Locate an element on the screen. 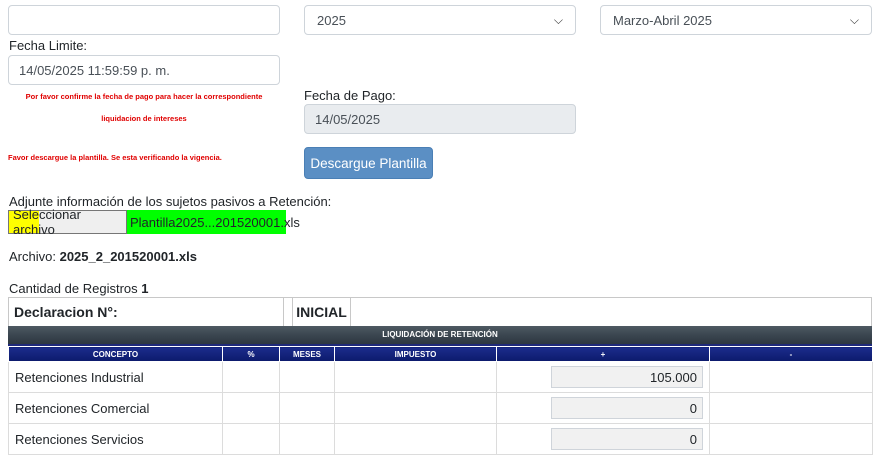 This screenshot has width=882, height=462. confirm-warning-line-2: liquidacion de intereses is located at coordinates (144, 118).